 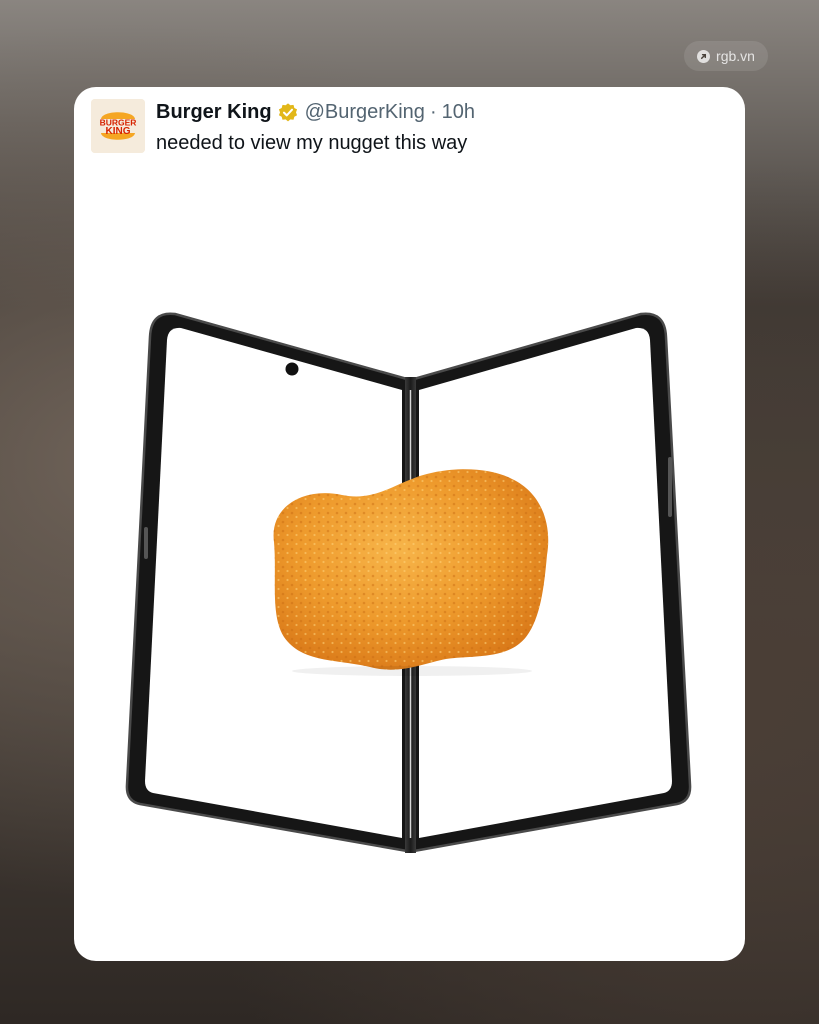 What do you see at coordinates (118, 131) in the screenshot?
I see `logo-line2: KING` at bounding box center [118, 131].